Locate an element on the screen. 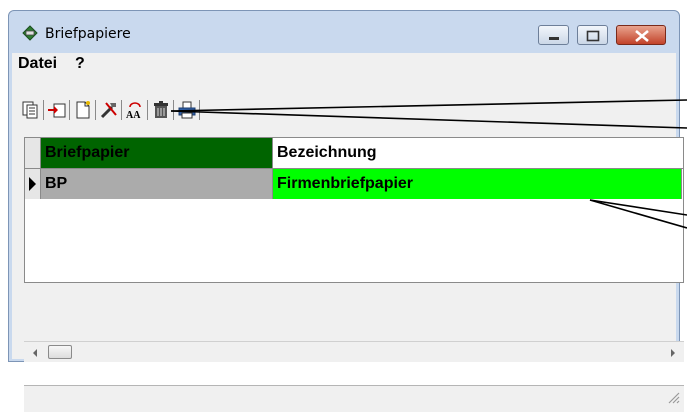  app-icon is located at coordinates (30, 33).